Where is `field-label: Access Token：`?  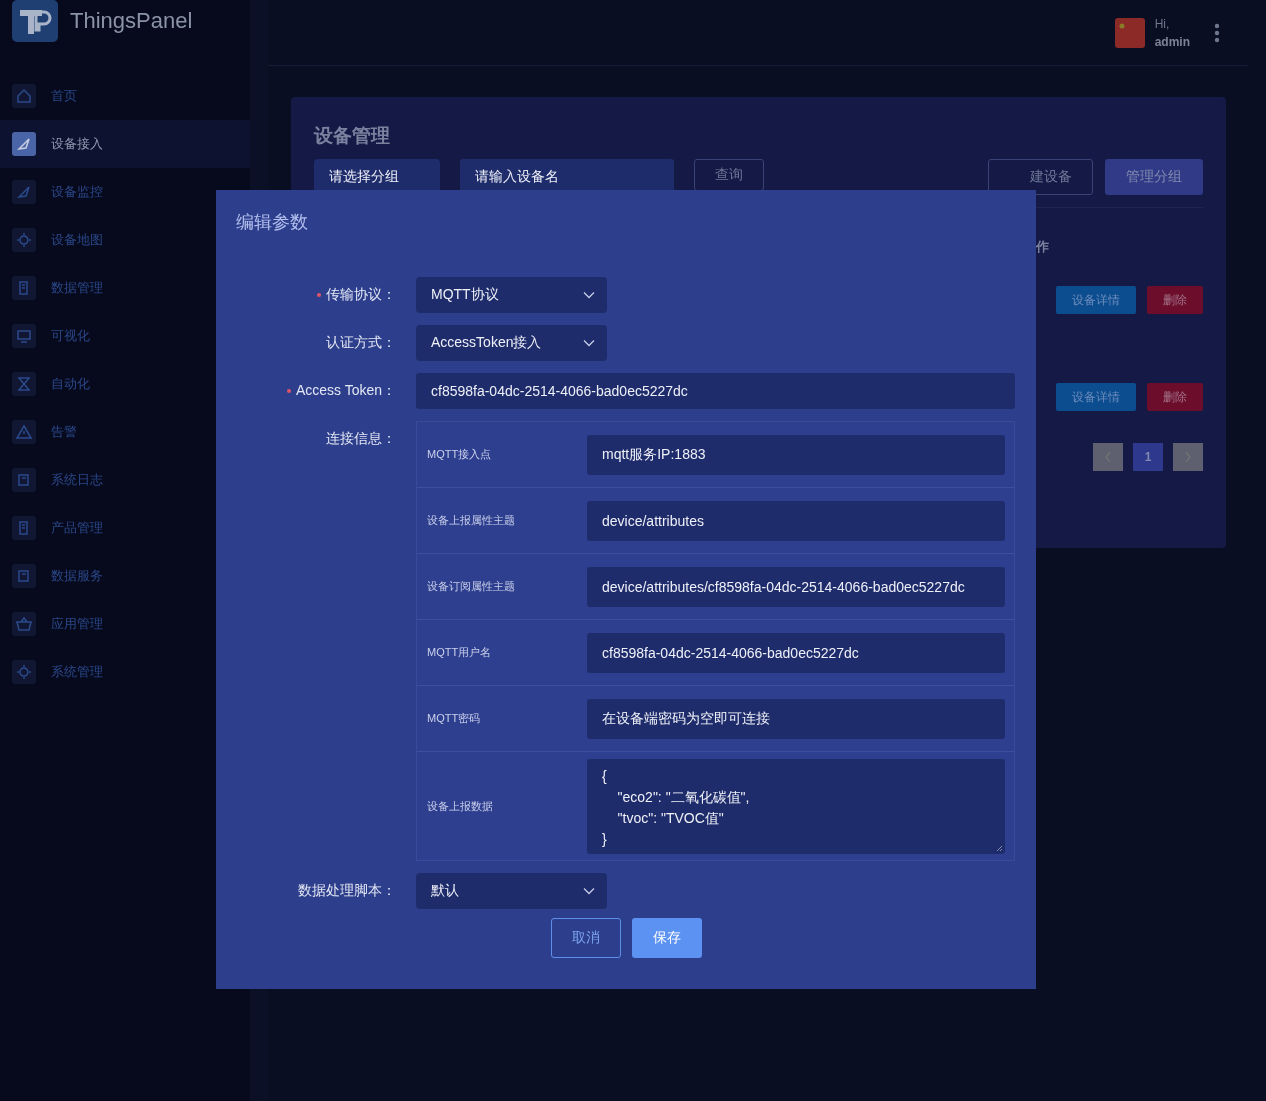
field-label: Access Token： is located at coordinates (345, 391).